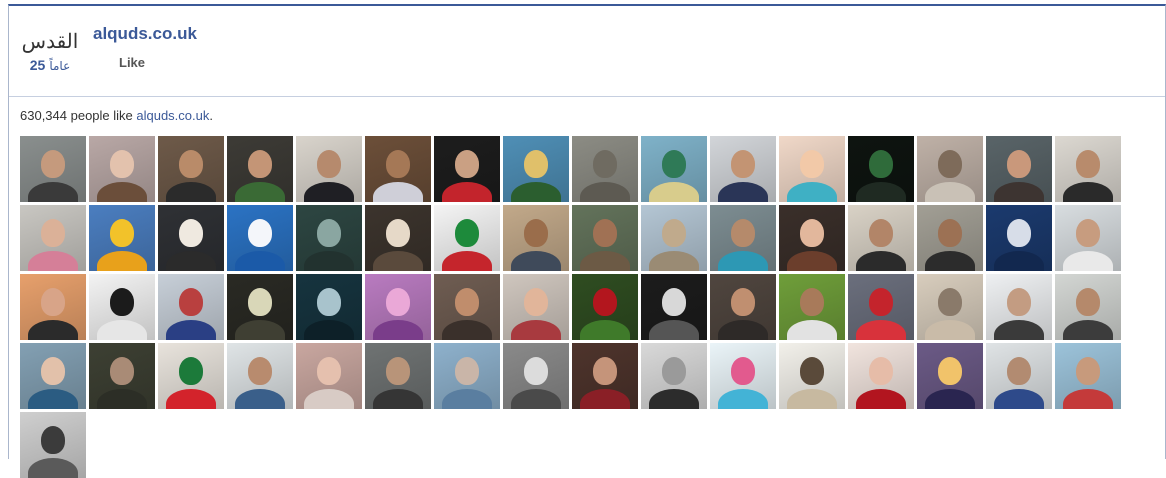 Image resolution: width=1166 pixels, height=478 pixels. Describe the element at coordinates (211, 115) in the screenshot. I see `like-count-suffix: .` at that location.